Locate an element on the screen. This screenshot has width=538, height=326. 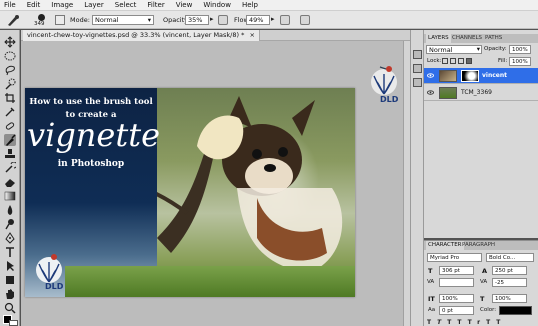
layer-row-tcm: TCM_3369 is located at coordinates (481, 93).